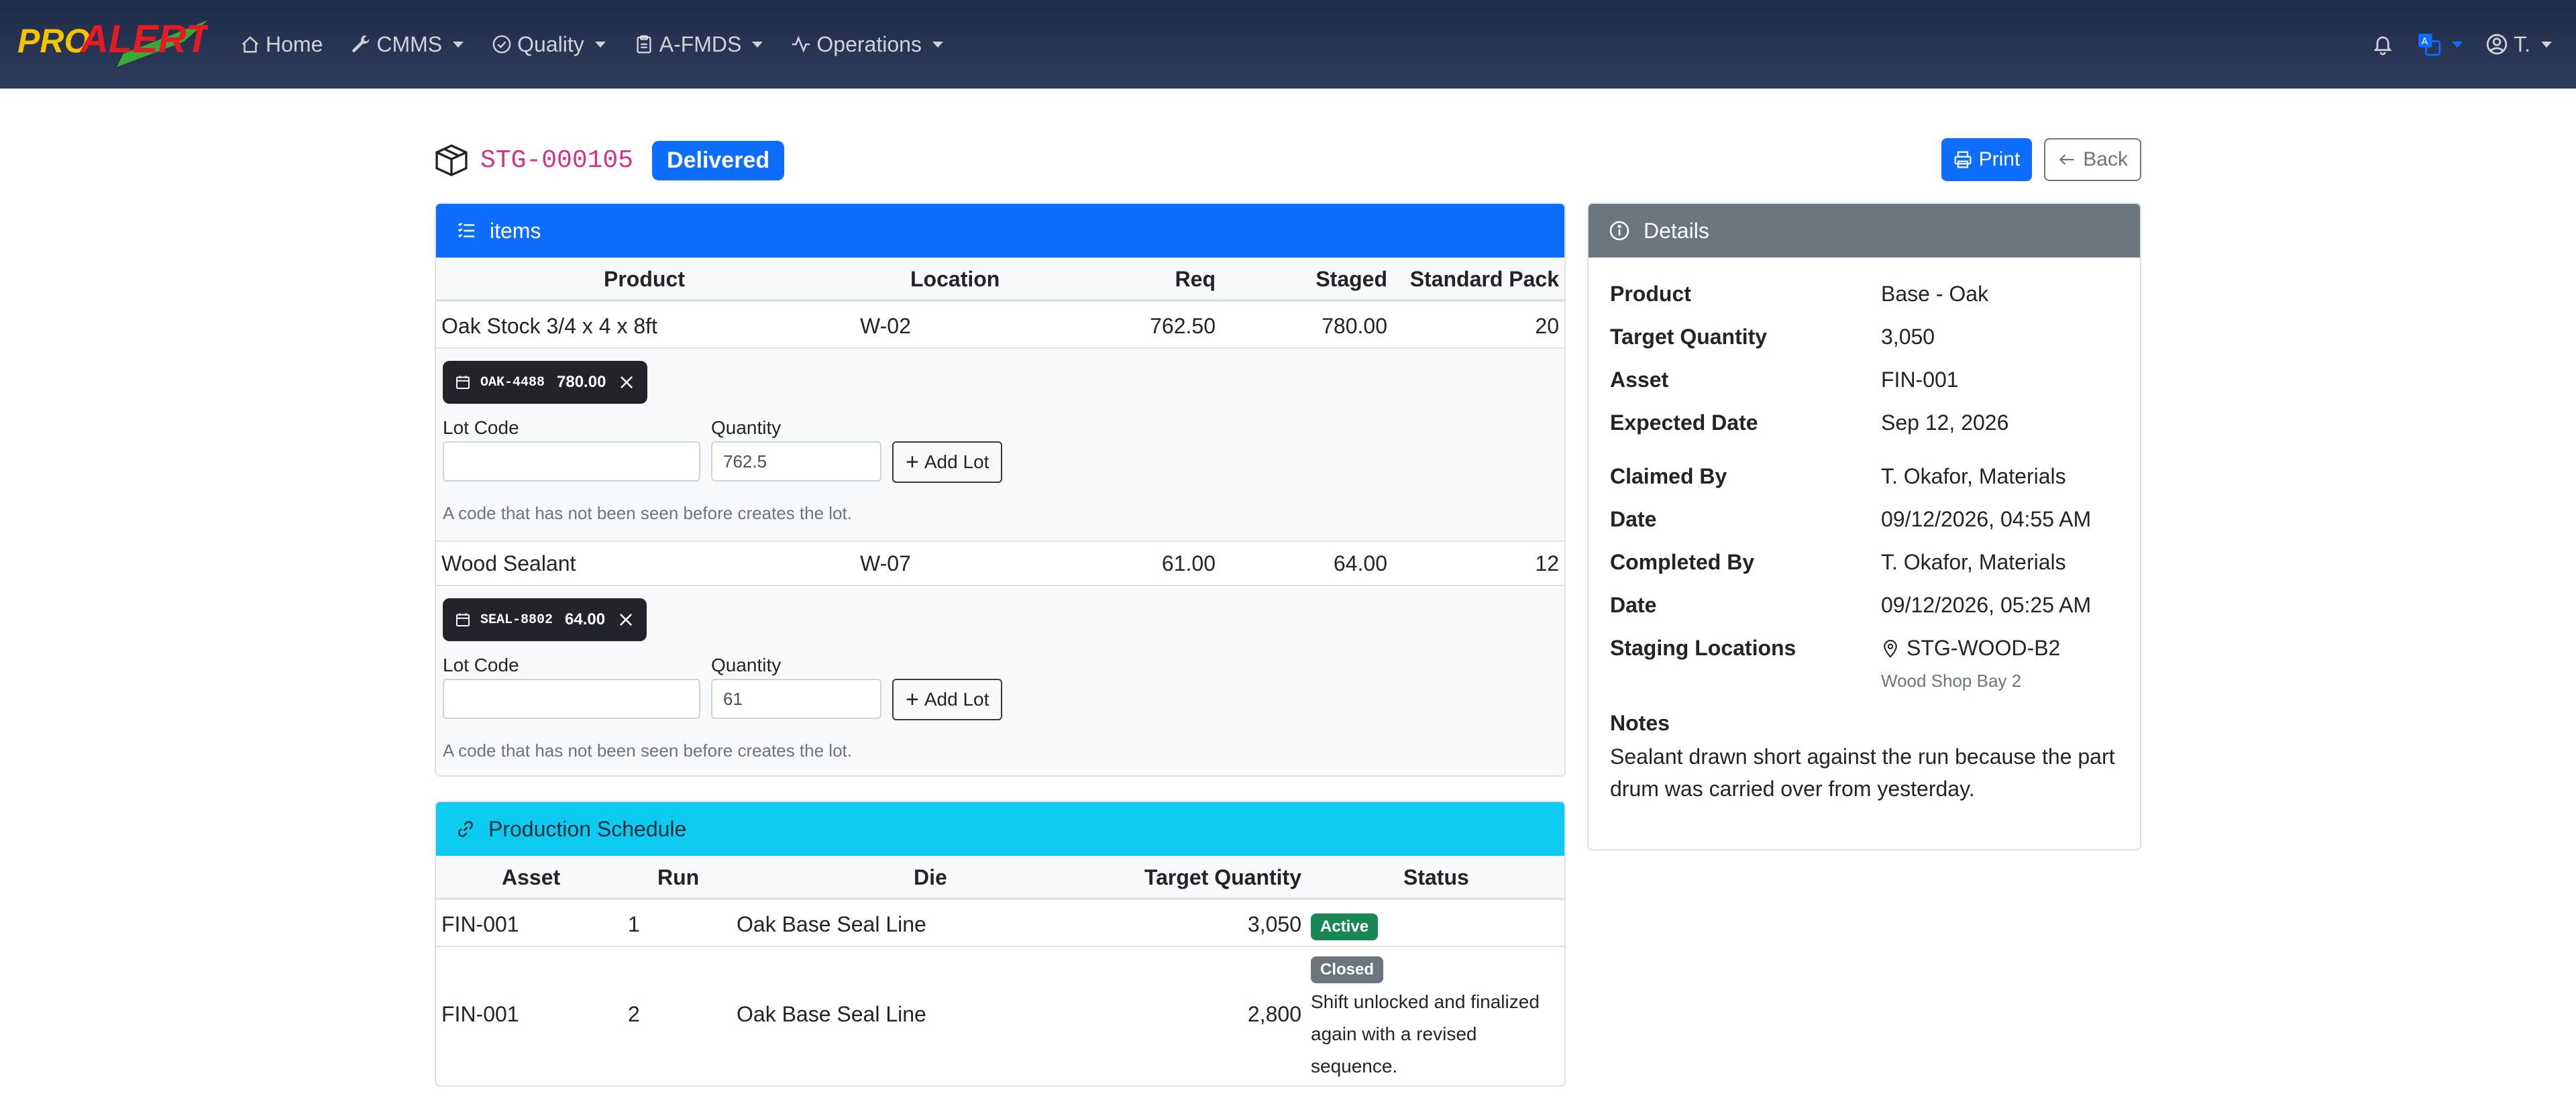 This screenshot has width=2576, height=1108. I want to click on detail-value: T. Okafor, Materials, so click(1973, 476).